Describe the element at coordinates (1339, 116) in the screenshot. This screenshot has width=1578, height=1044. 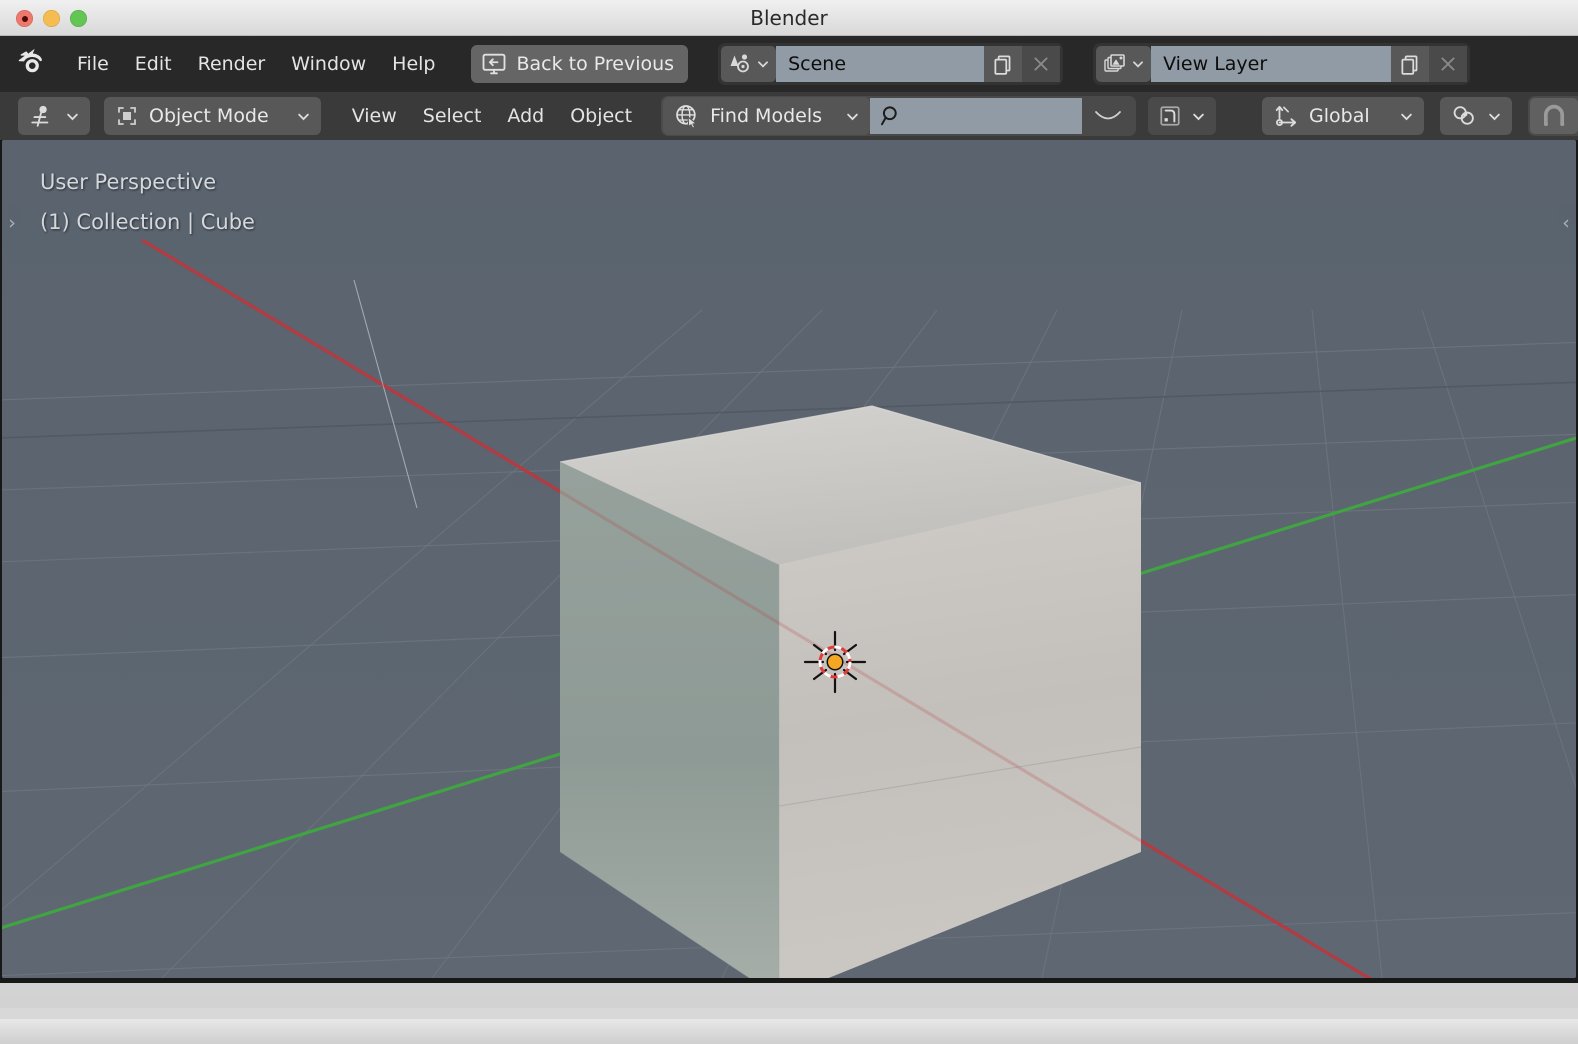
I see `transform-orientation-label: Global` at that location.